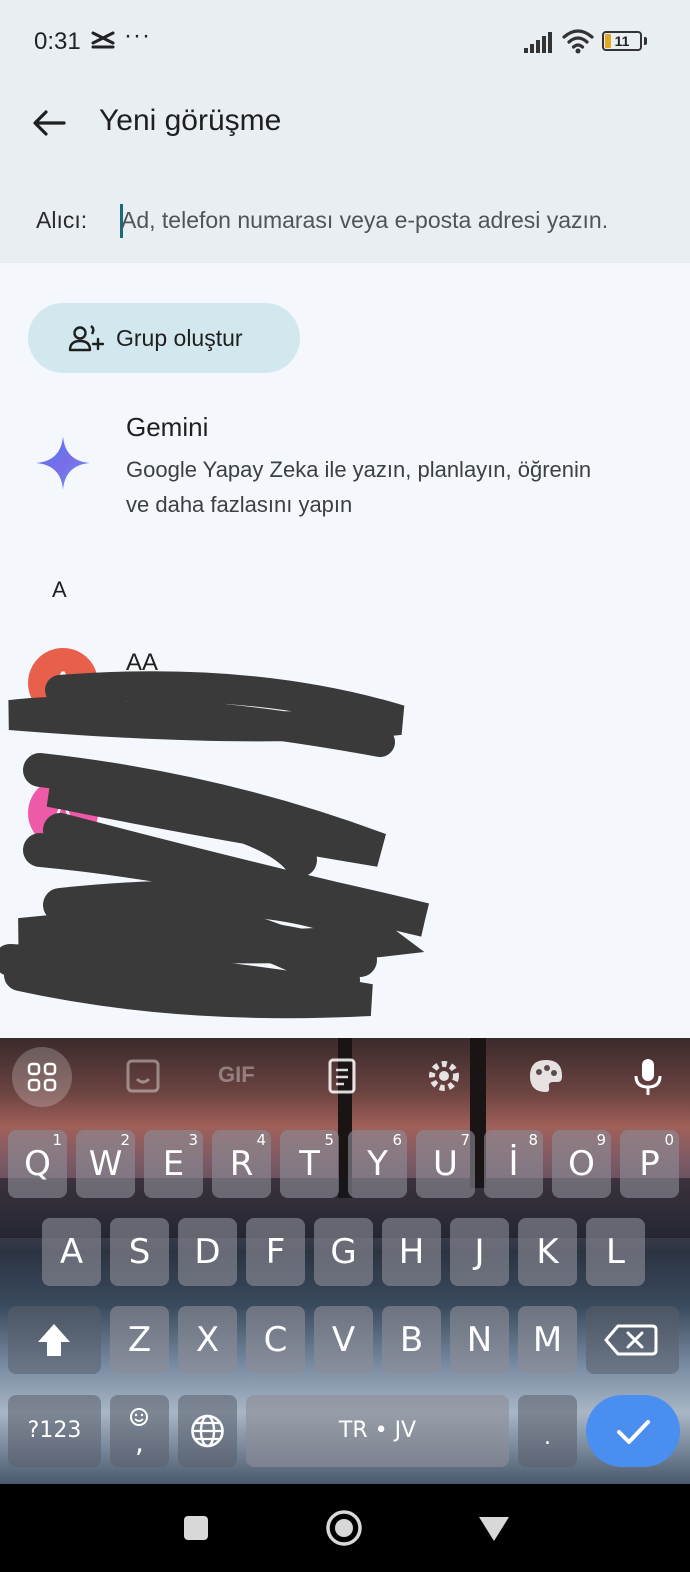  Describe the element at coordinates (411, 1252) in the screenshot. I see `key-h: H` at that location.